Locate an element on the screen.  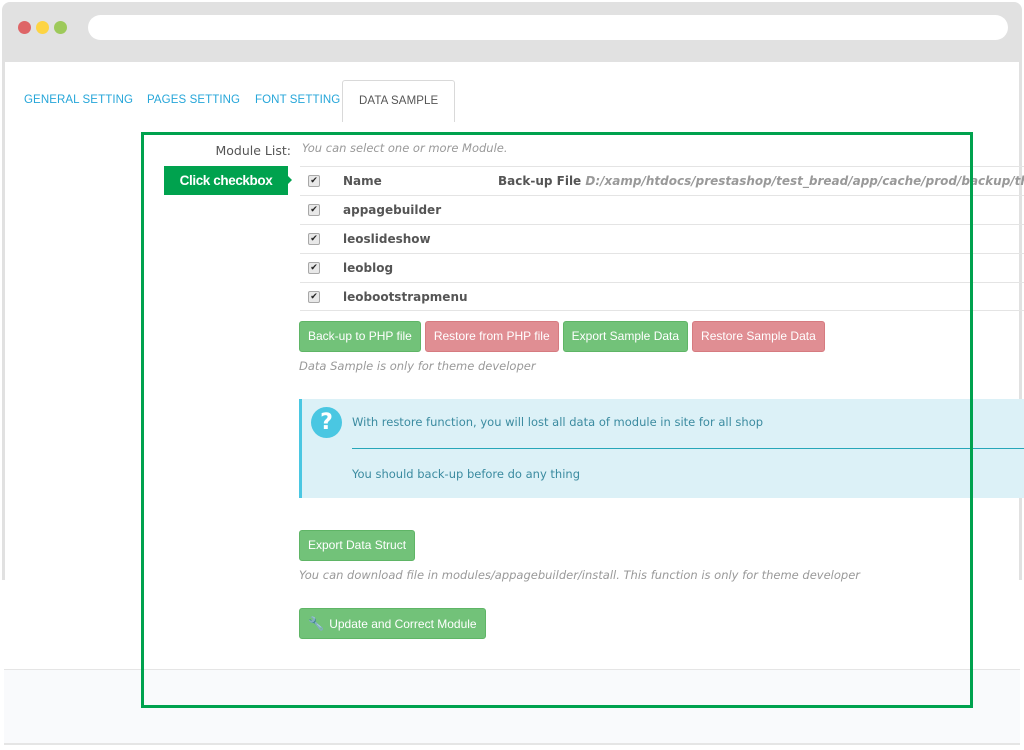
browser-toolbar is located at coordinates (512, 32).